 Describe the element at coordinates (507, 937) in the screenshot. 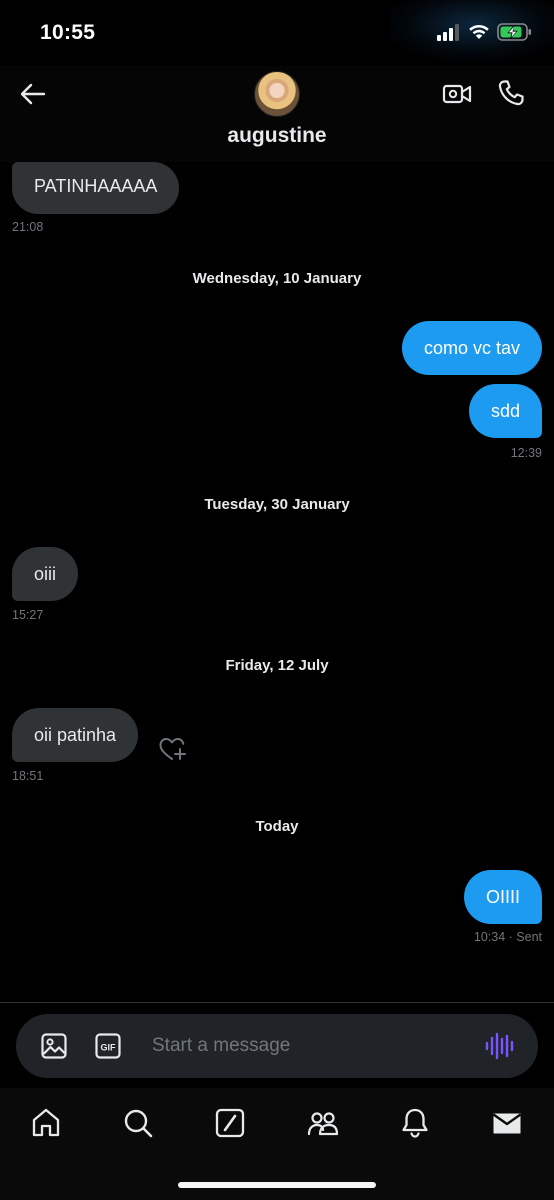

I see `message-timestamp-sent: 10:34 · Sent` at that location.